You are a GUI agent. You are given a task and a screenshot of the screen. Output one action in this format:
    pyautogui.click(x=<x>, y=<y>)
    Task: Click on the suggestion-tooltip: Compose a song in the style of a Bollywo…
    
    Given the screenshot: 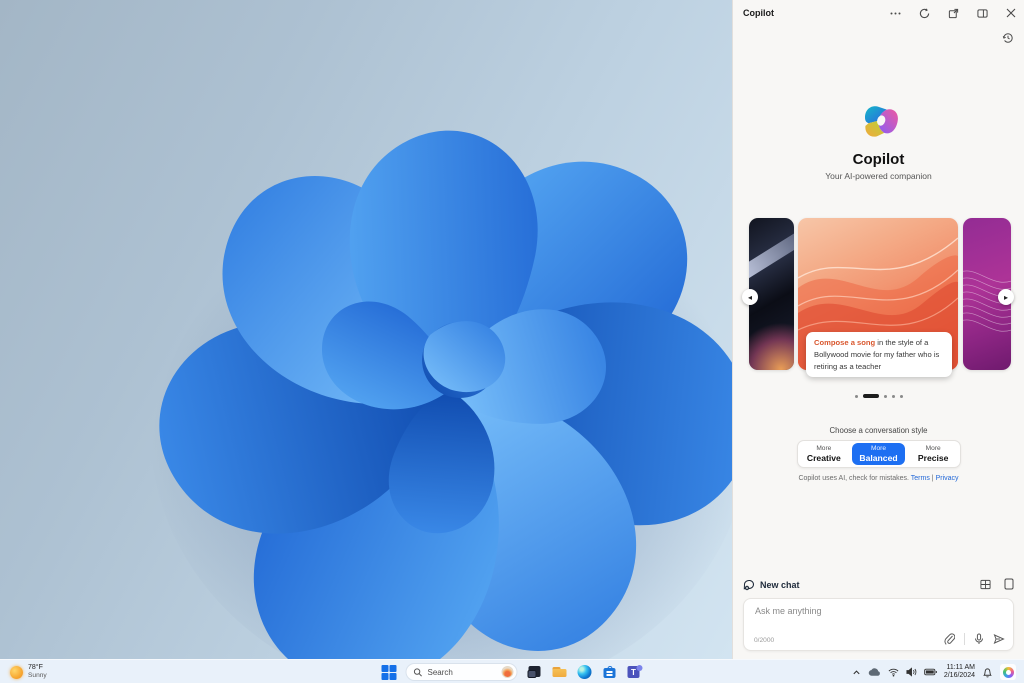 What is the action you would take?
    pyautogui.click(x=879, y=355)
    